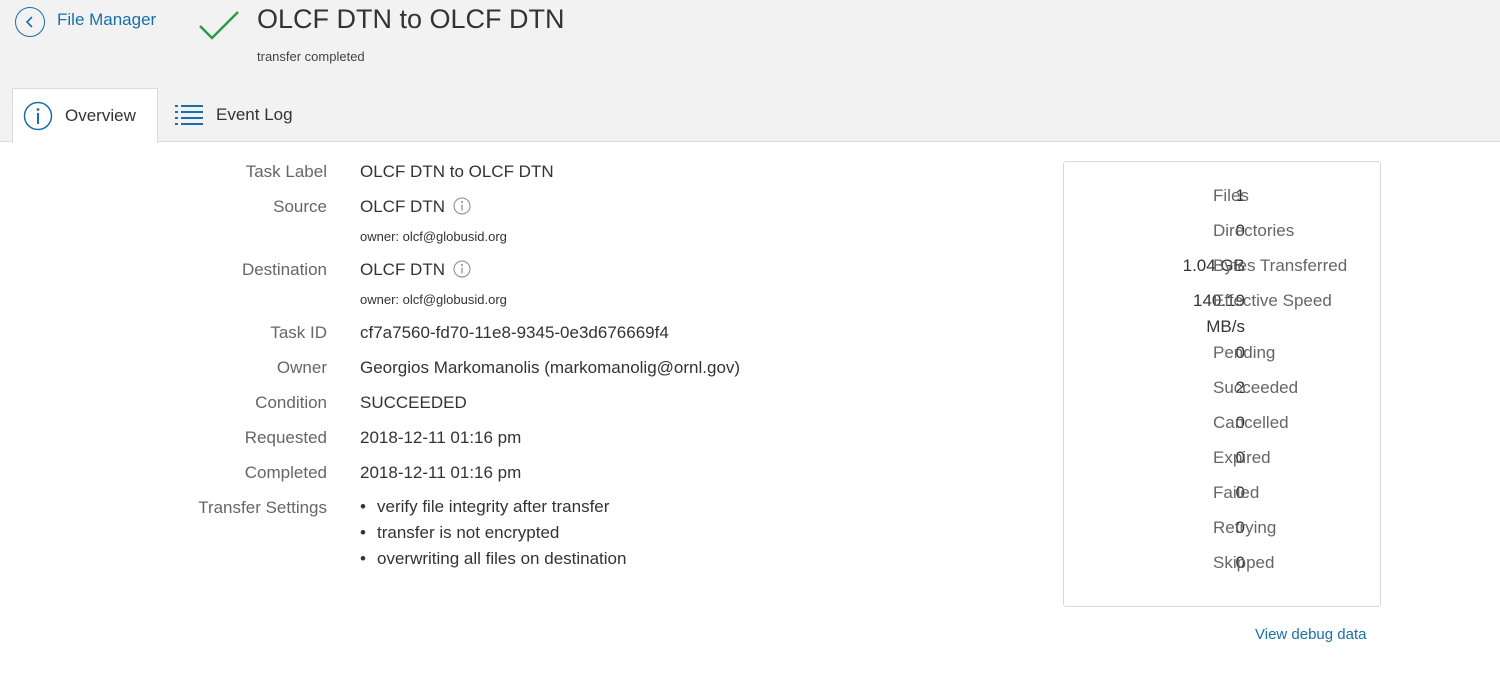 The image size is (1500, 683). What do you see at coordinates (262, 507) in the screenshot?
I see `transfer-settings-label: Transfer Settings` at bounding box center [262, 507].